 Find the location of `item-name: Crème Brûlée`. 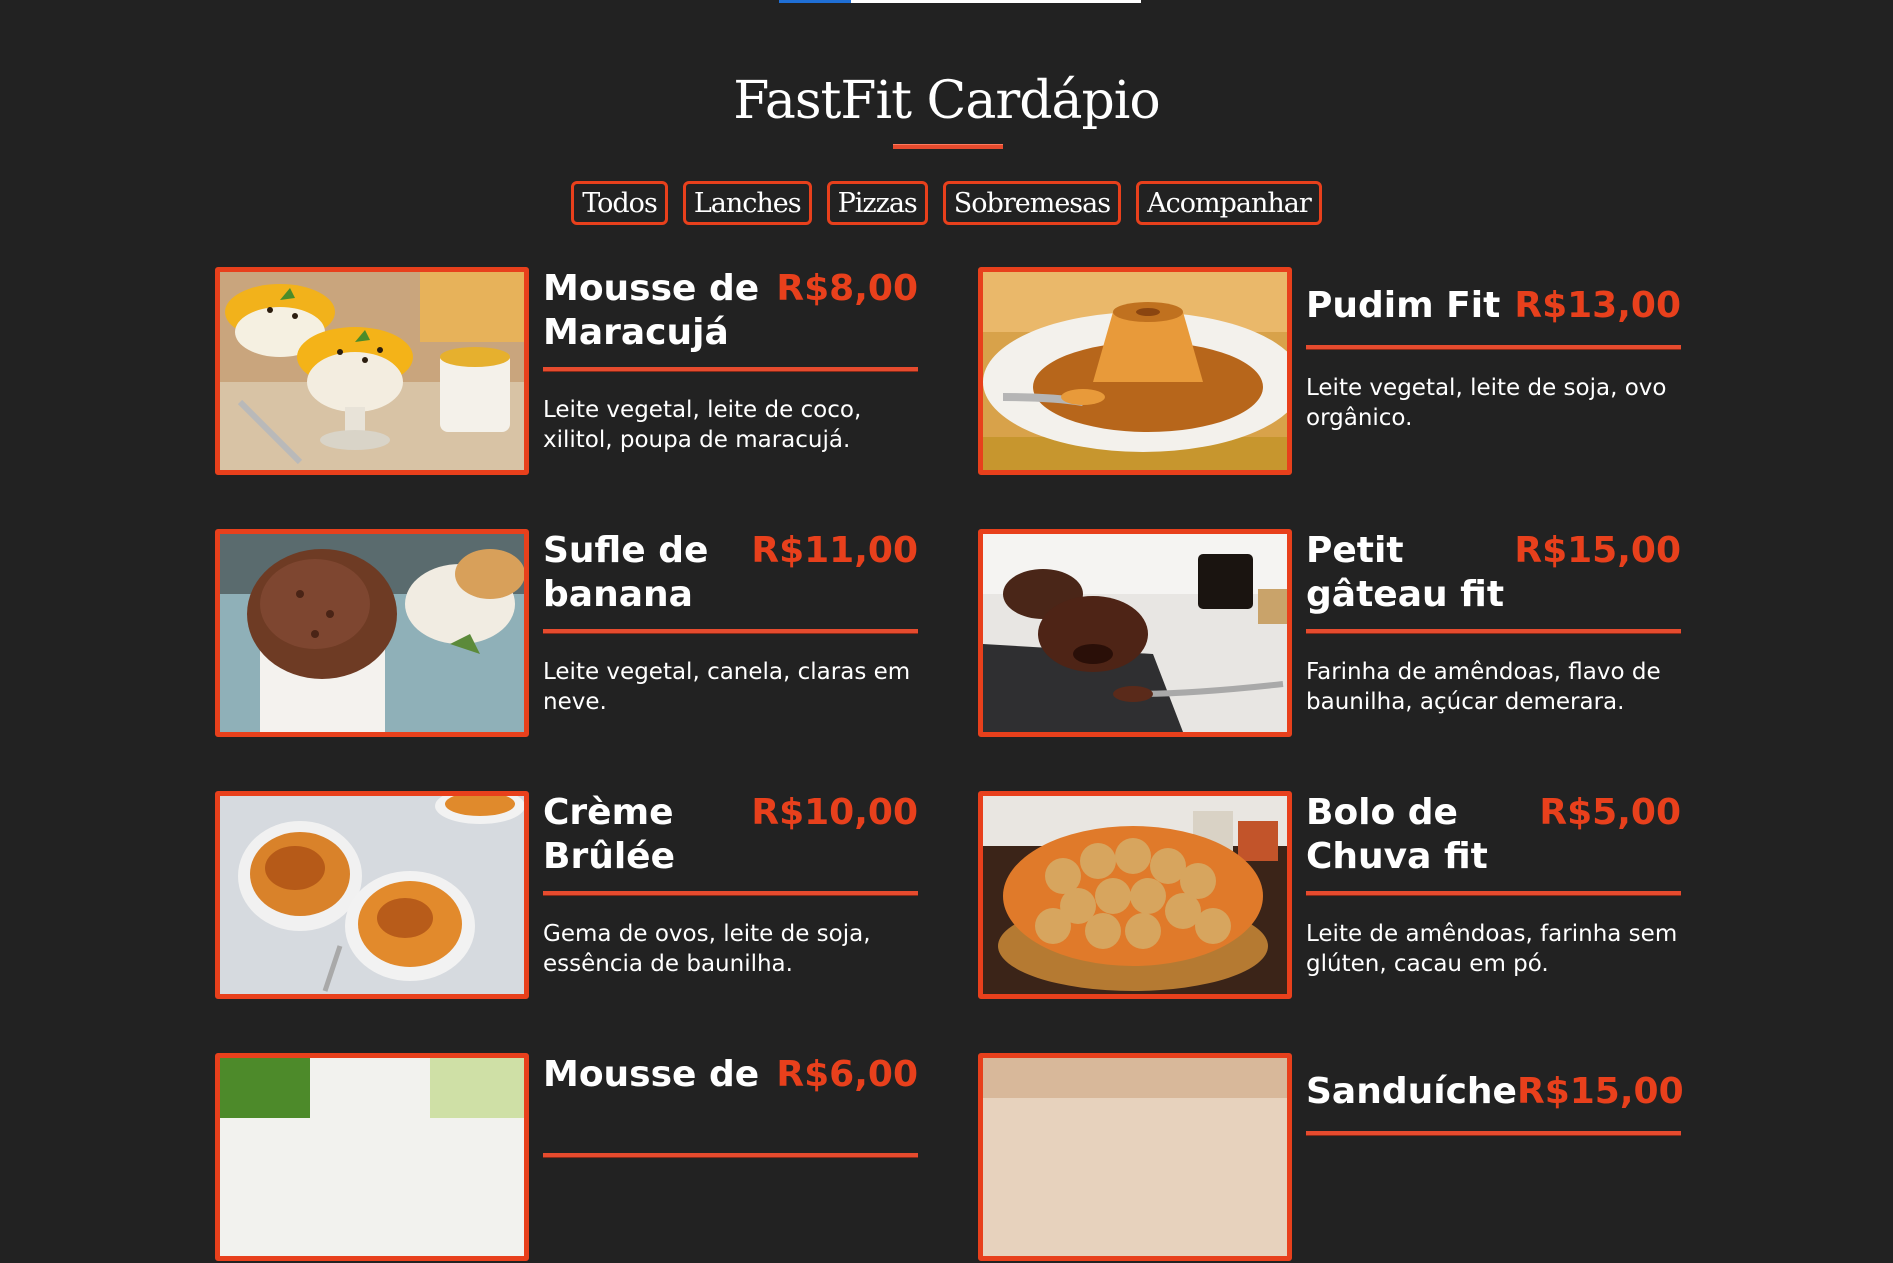

item-name: Crème Brûlée is located at coordinates (609, 834).